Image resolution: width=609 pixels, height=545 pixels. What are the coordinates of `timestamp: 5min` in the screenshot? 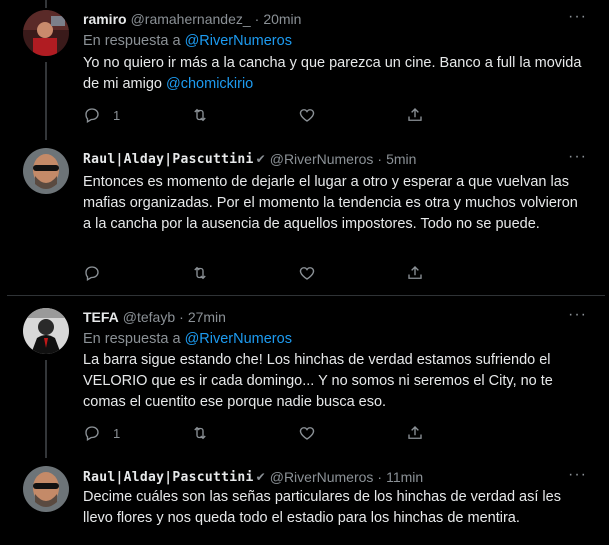 It's located at (401, 159).